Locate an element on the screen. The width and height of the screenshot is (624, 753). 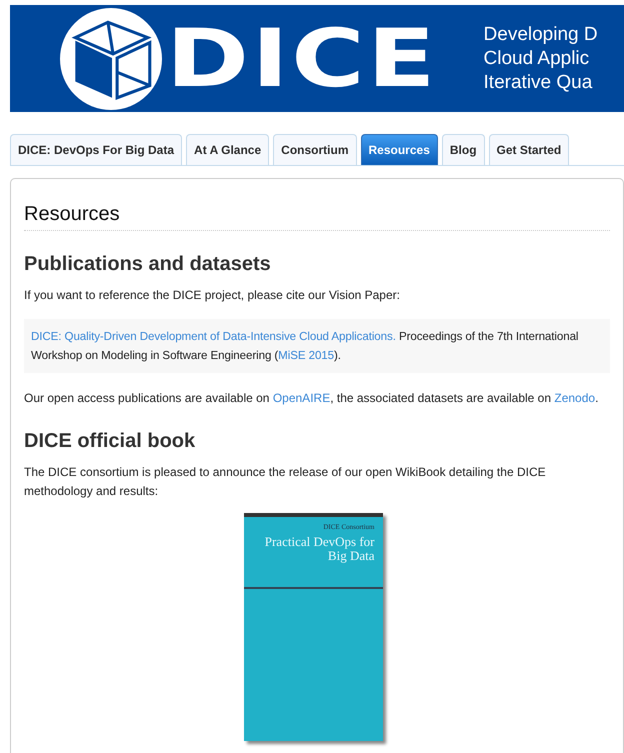
section-heading: DICE official book is located at coordinates (110, 441).